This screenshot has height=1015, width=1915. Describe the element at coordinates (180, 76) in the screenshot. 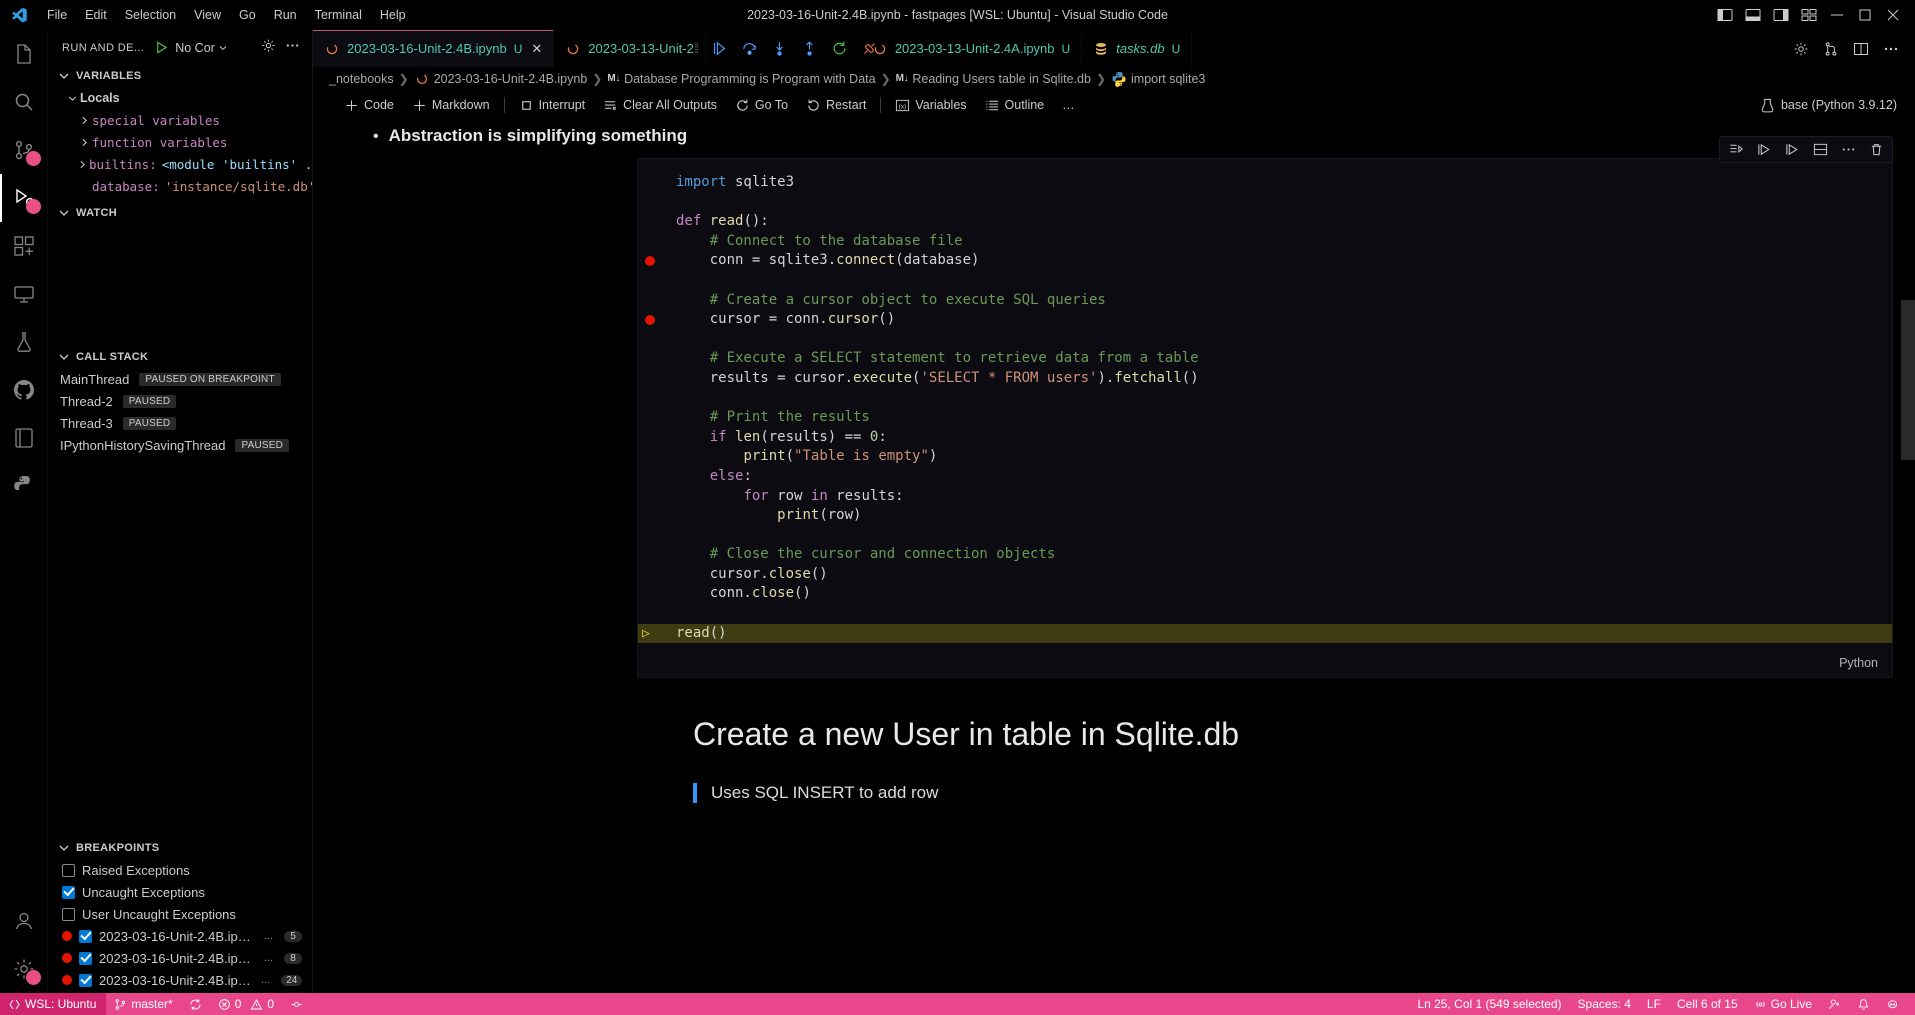

I see `variables-pane-header: VARIABLES` at that location.